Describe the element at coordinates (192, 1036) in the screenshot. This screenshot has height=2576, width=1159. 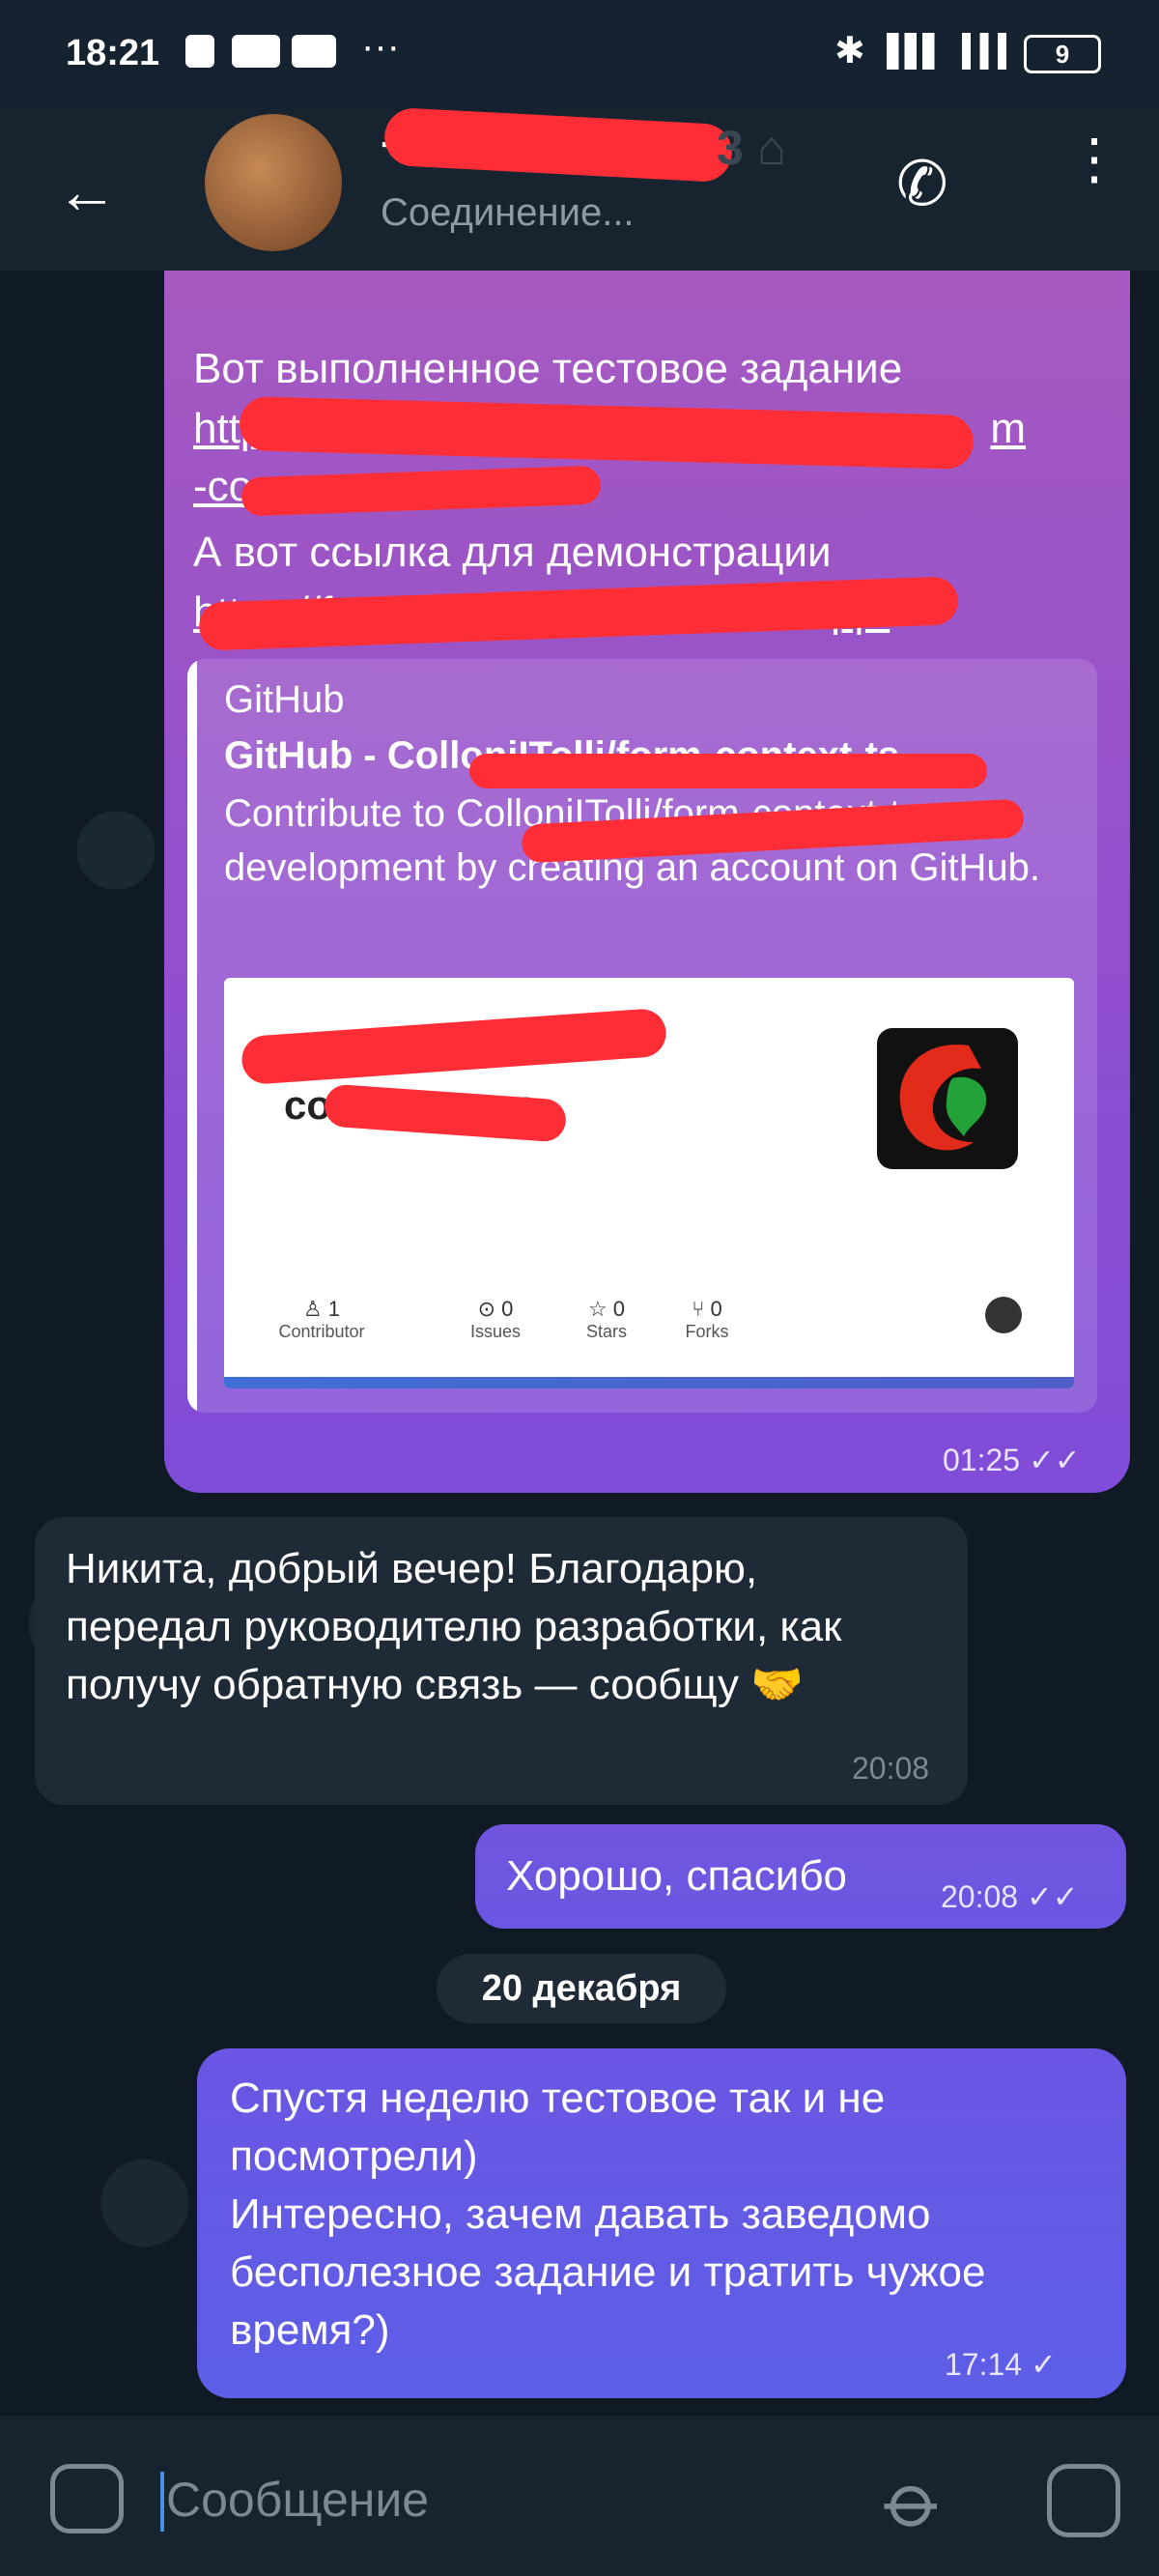
I see `preview-accent-bar` at that location.